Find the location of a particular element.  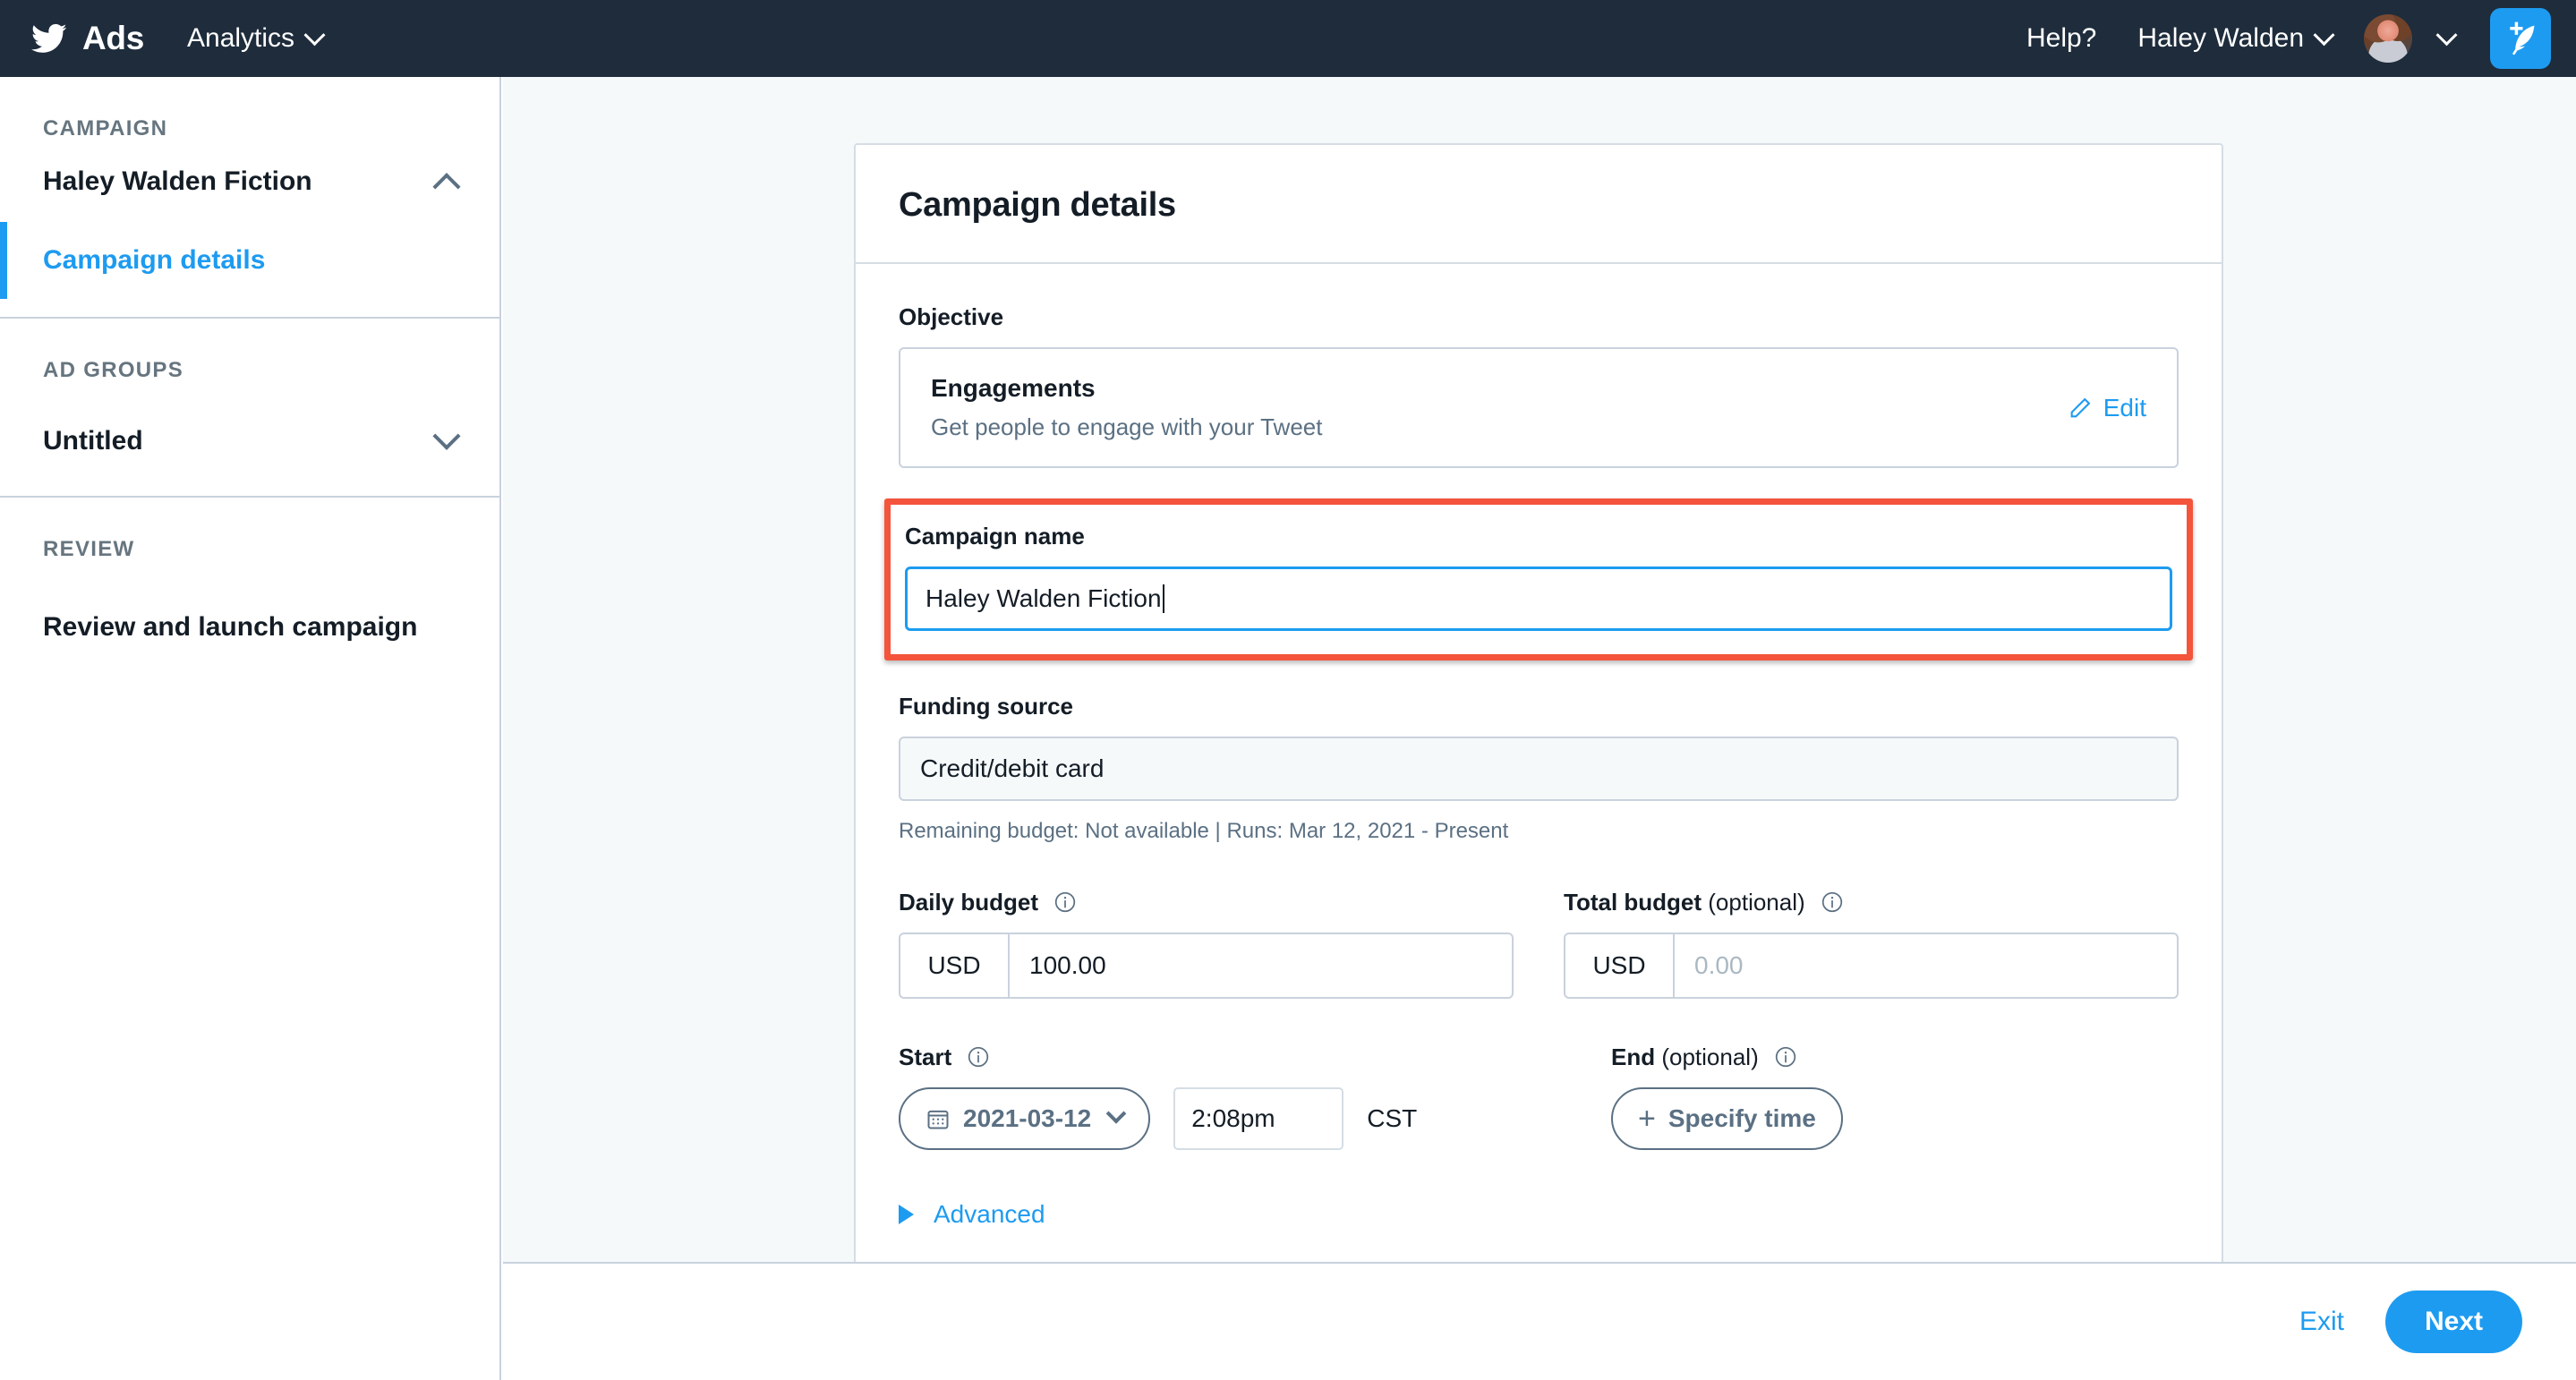

exit-link: Exit is located at coordinates (2321, 1322).